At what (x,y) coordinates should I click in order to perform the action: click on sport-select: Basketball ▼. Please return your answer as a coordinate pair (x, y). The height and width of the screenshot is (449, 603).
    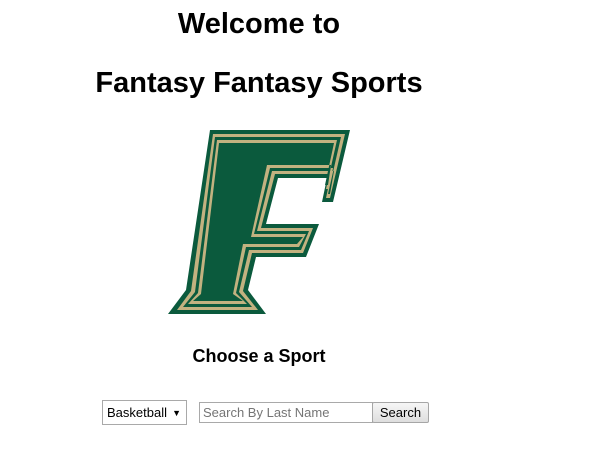
    Looking at the image, I should click on (144, 412).